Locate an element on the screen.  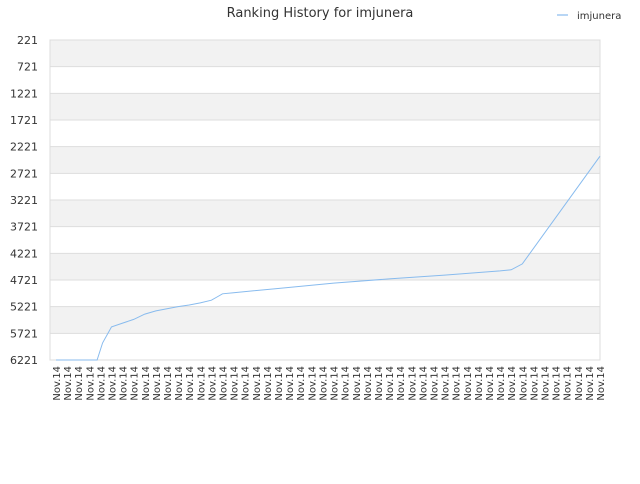
y-tick-label: 221 is located at coordinates (27, 40).